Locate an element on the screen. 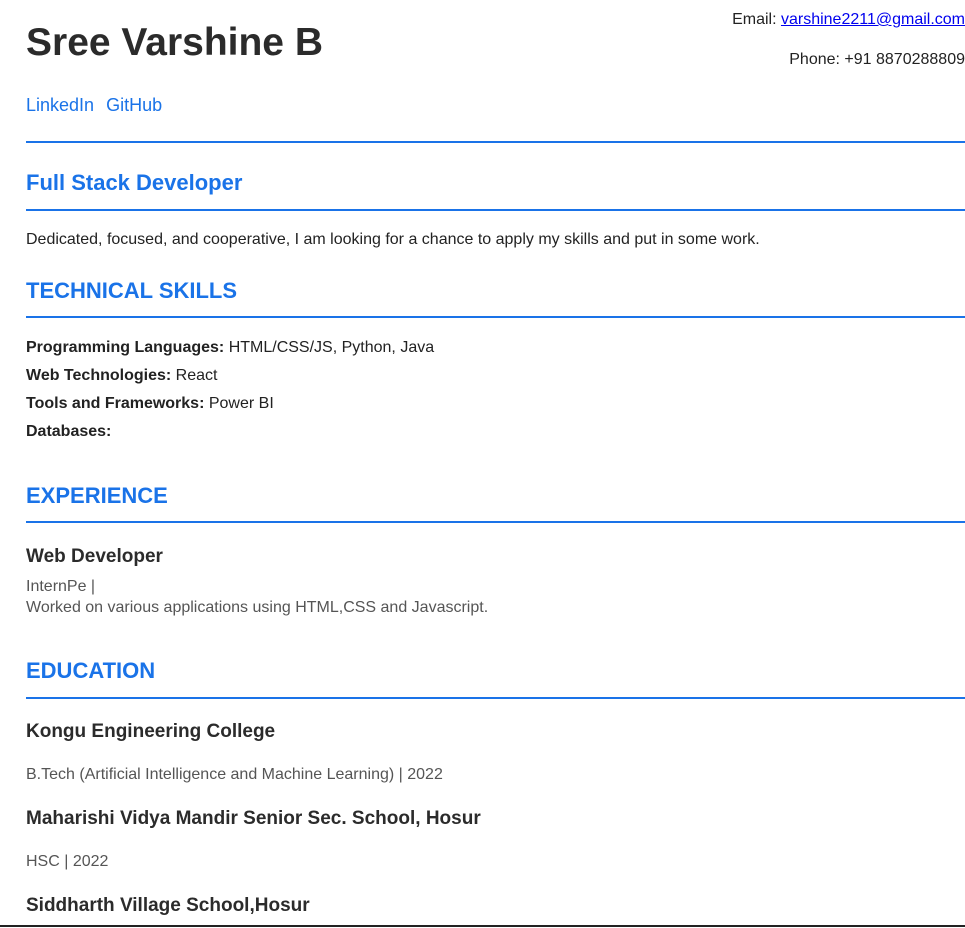 This screenshot has height=928, width=965. phone-row: Phone: +91 8870288809 is located at coordinates (848, 60).